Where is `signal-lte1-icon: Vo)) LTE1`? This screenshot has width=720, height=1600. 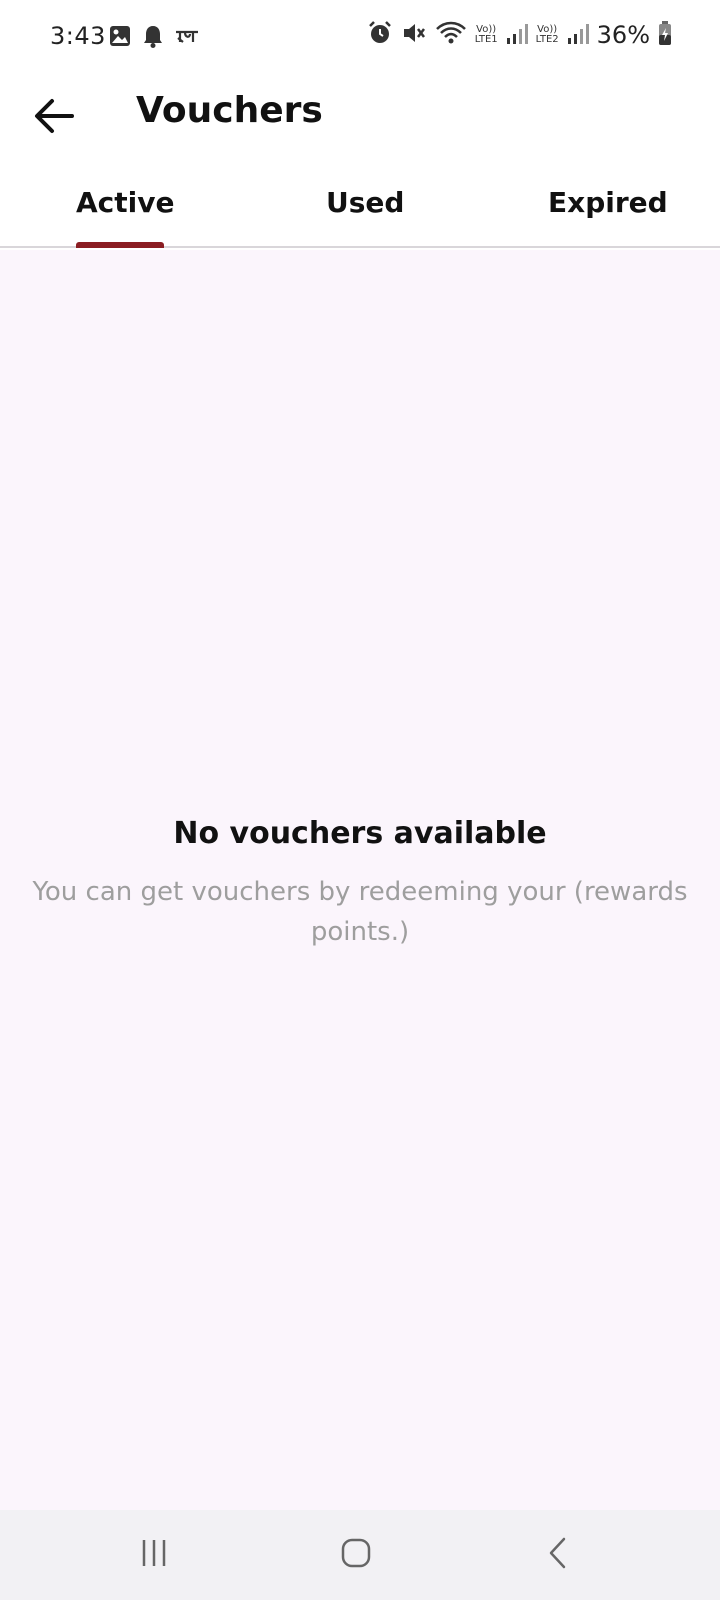 signal-lte1-icon: Vo)) LTE1 is located at coordinates (486, 35).